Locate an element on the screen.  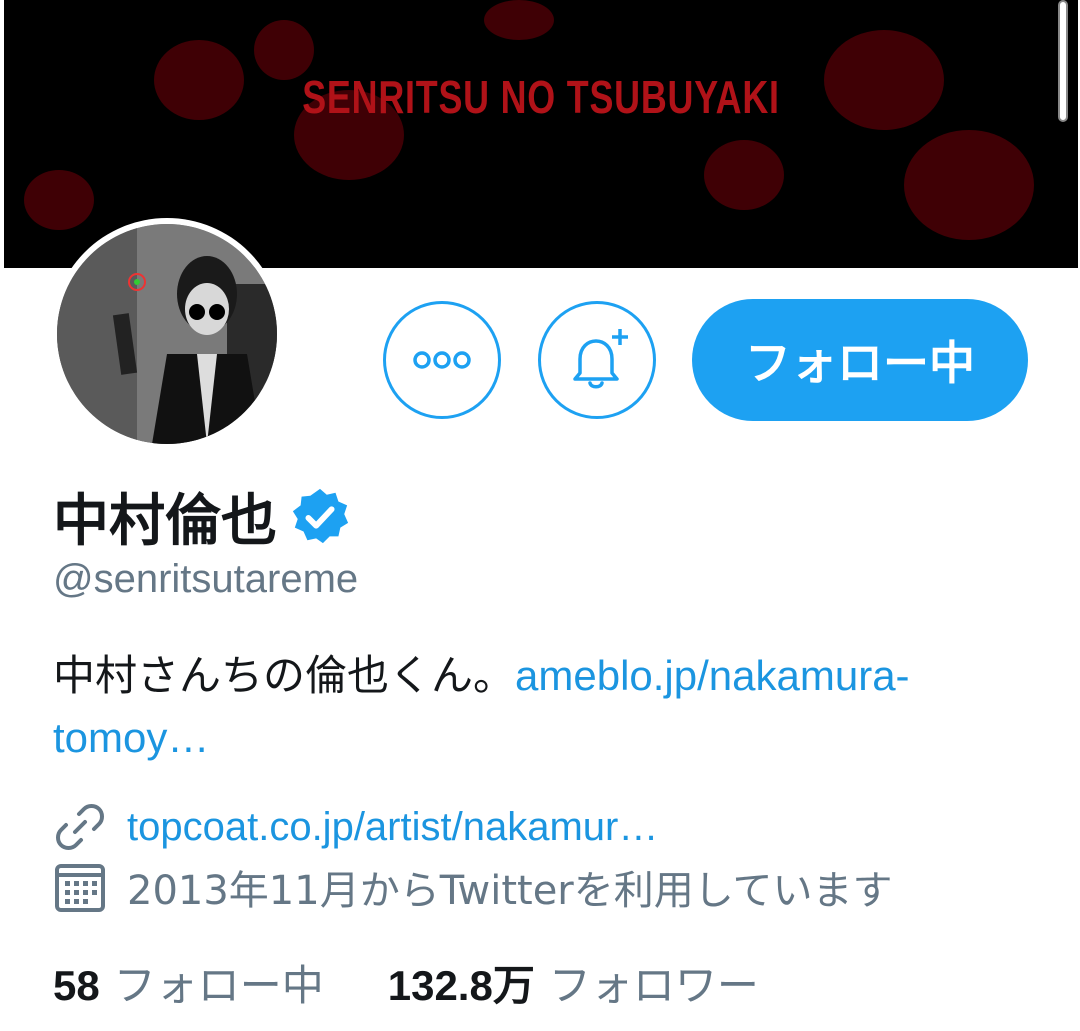
profile-name-row: 中村倫也 is located at coordinates (202, 516).